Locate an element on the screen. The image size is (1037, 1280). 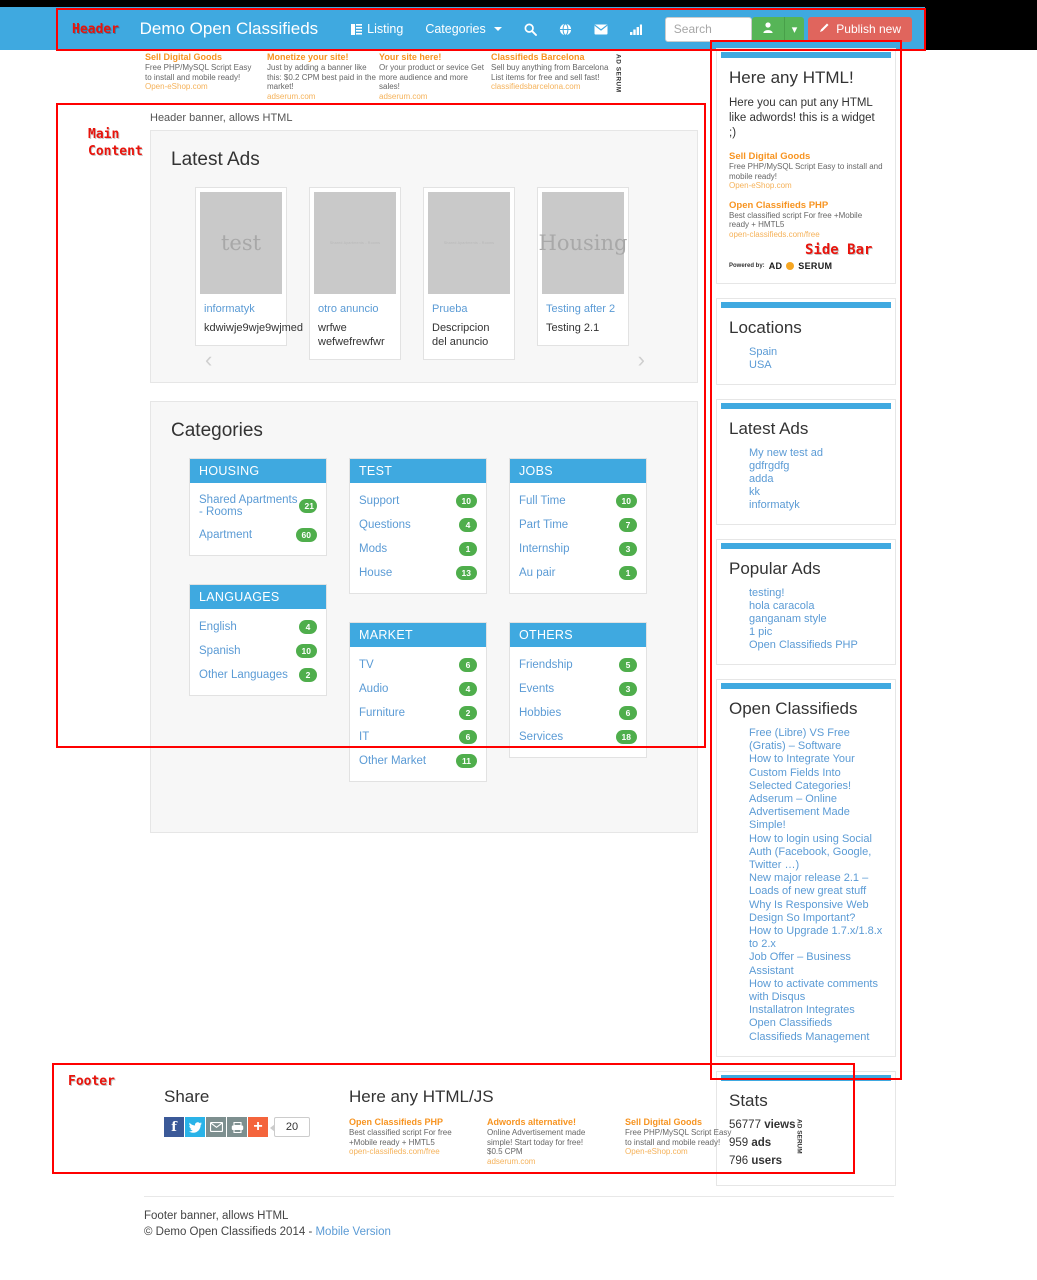
mobile-version-link: Mobile Version is located at coordinates (352, 1232).